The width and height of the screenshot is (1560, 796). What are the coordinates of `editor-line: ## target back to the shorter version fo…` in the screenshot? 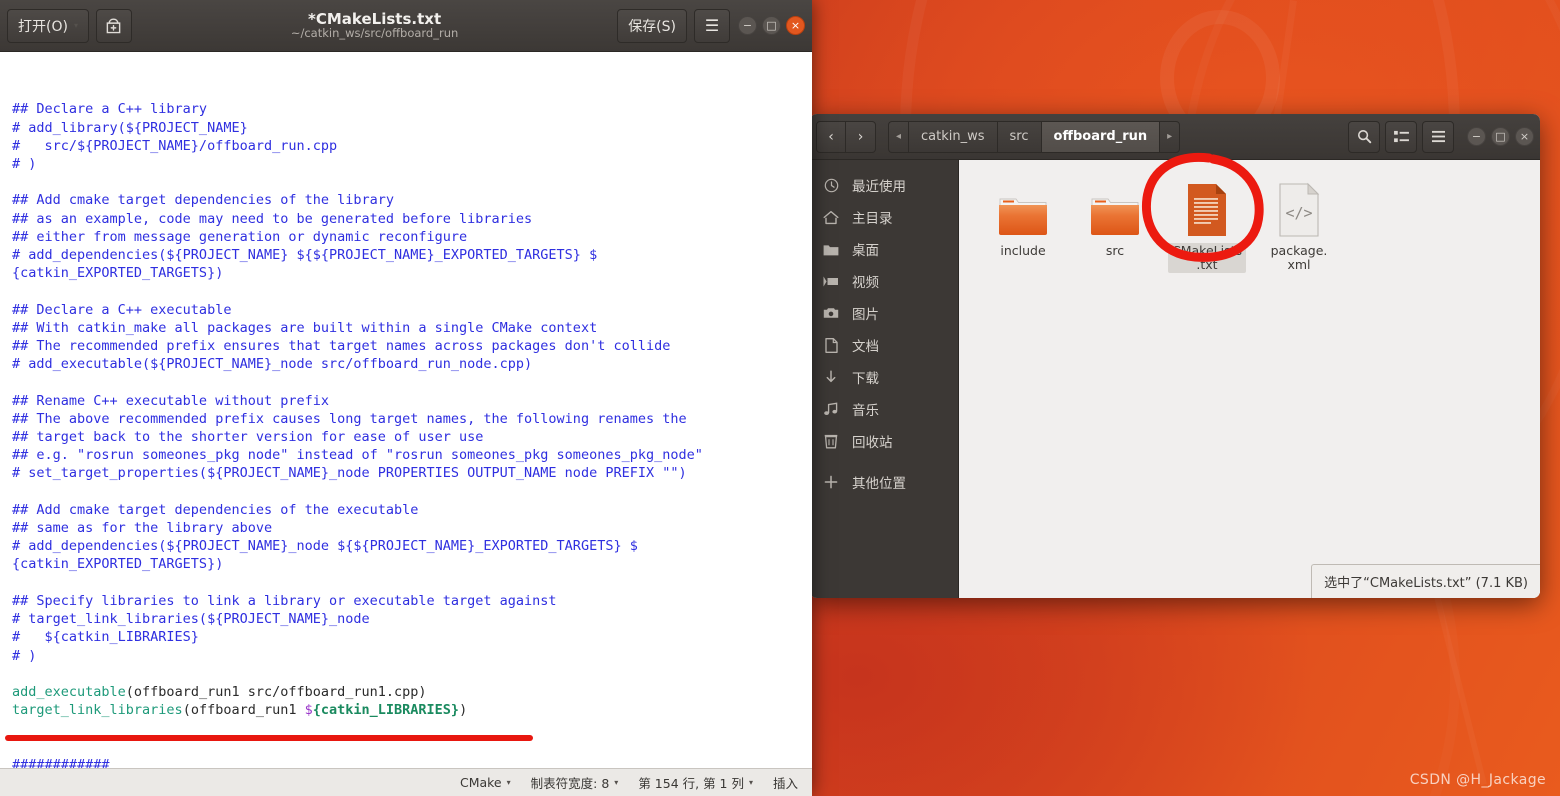 It's located at (248, 437).